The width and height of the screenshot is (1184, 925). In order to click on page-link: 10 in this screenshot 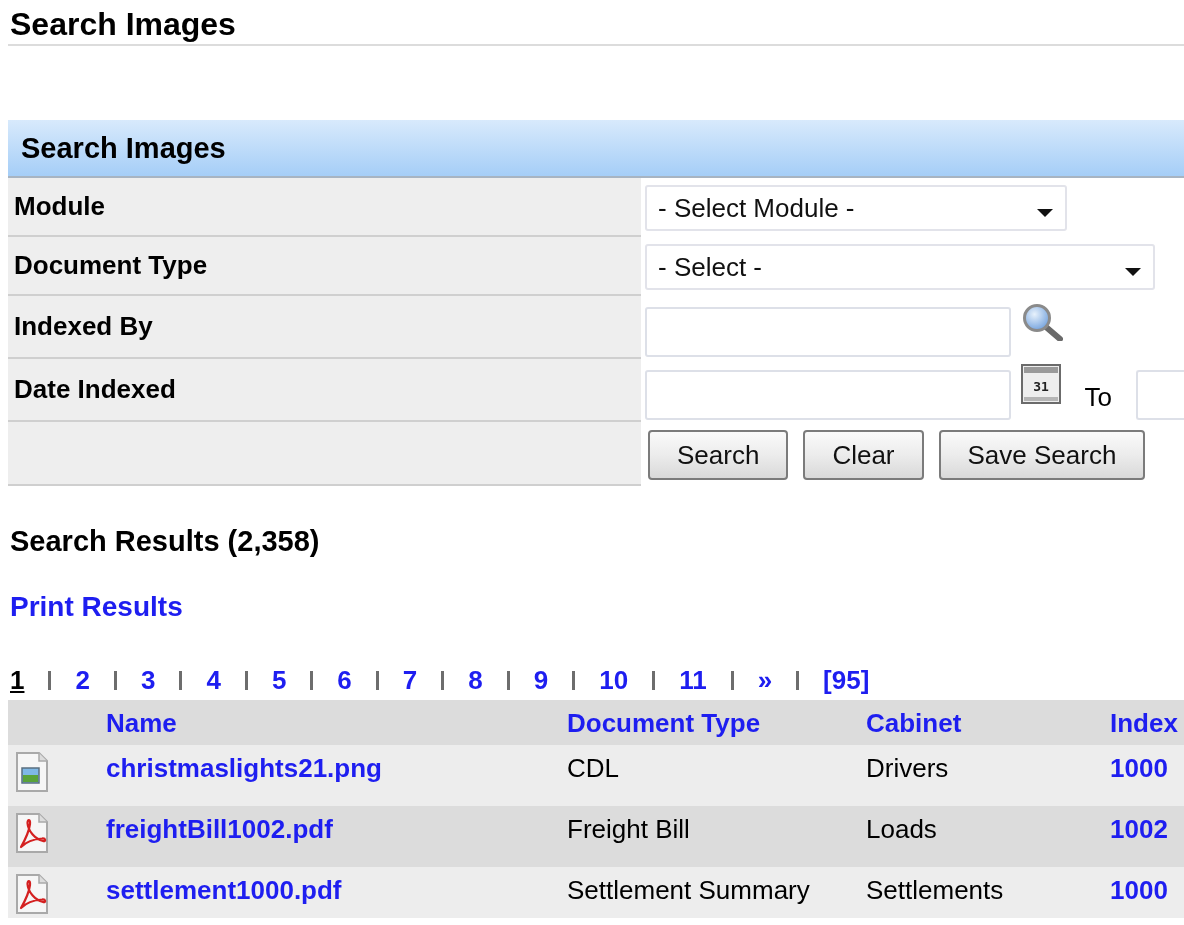, I will do `click(614, 680)`.